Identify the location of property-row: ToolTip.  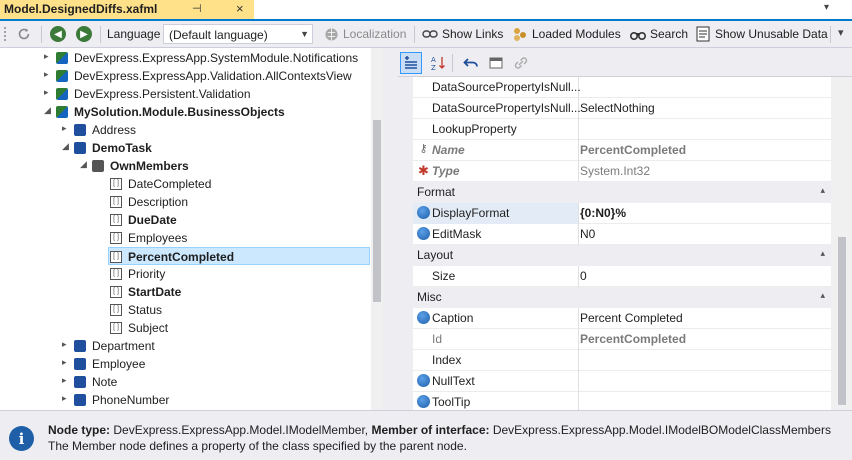
(614, 401).